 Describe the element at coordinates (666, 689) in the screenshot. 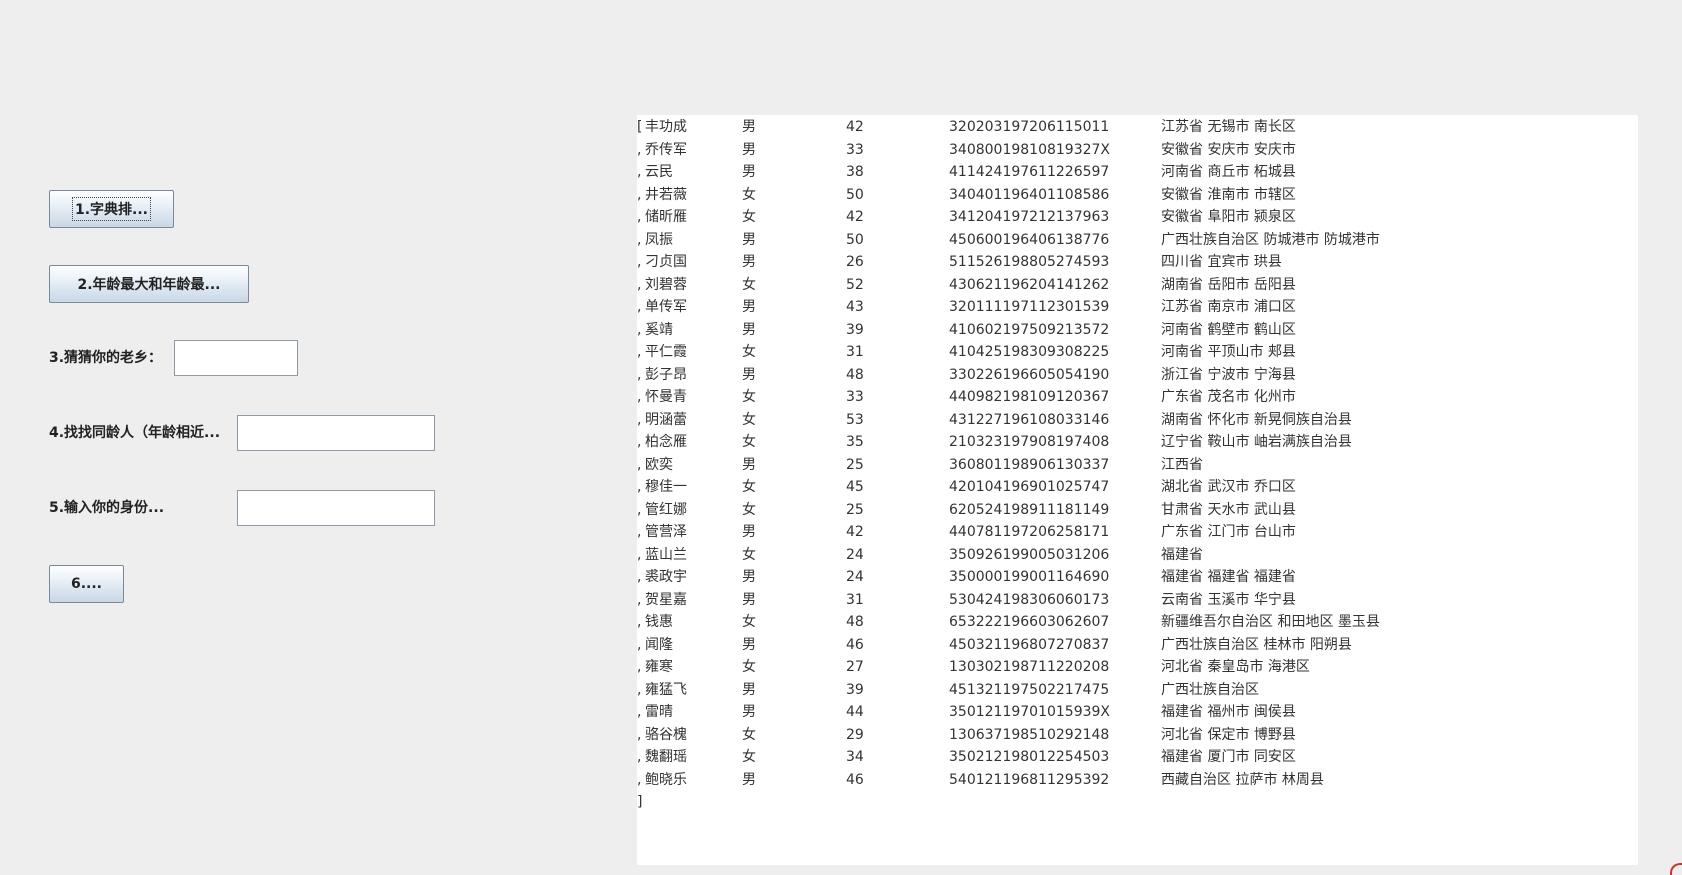

I see `person-name: 雍猛飞` at that location.